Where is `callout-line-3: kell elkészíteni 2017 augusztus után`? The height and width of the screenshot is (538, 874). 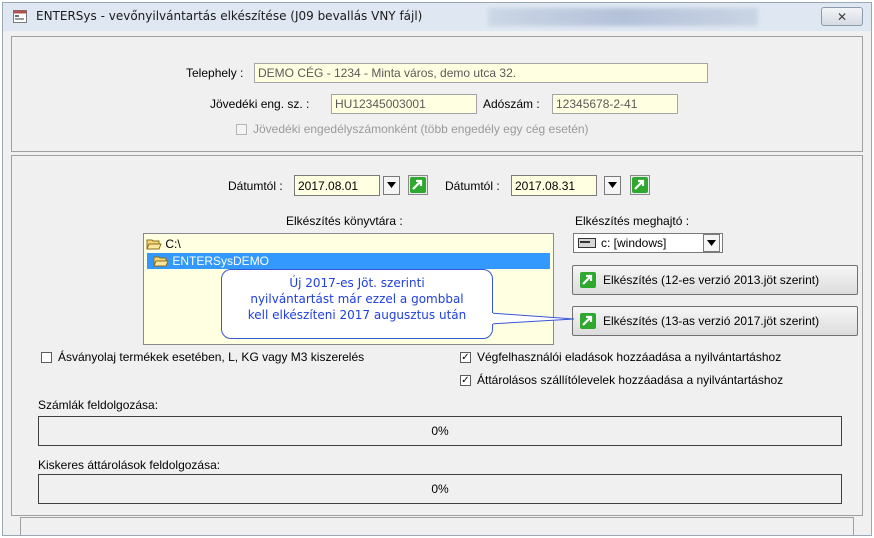 callout-line-3: kell elkészíteni 2017 augusztus után is located at coordinates (357, 315).